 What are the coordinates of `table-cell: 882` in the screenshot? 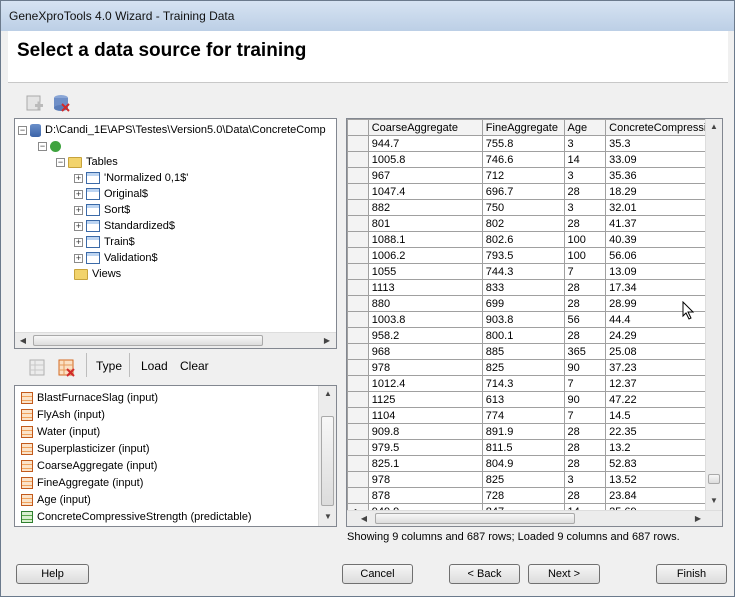 It's located at (425, 207).